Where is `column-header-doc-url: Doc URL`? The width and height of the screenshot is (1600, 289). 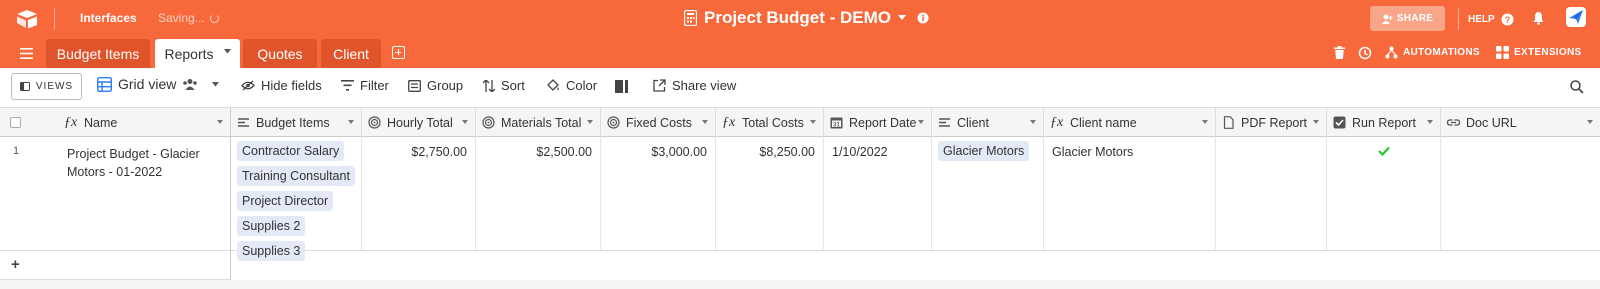 column-header-doc-url: Doc URL is located at coordinates (1520, 122).